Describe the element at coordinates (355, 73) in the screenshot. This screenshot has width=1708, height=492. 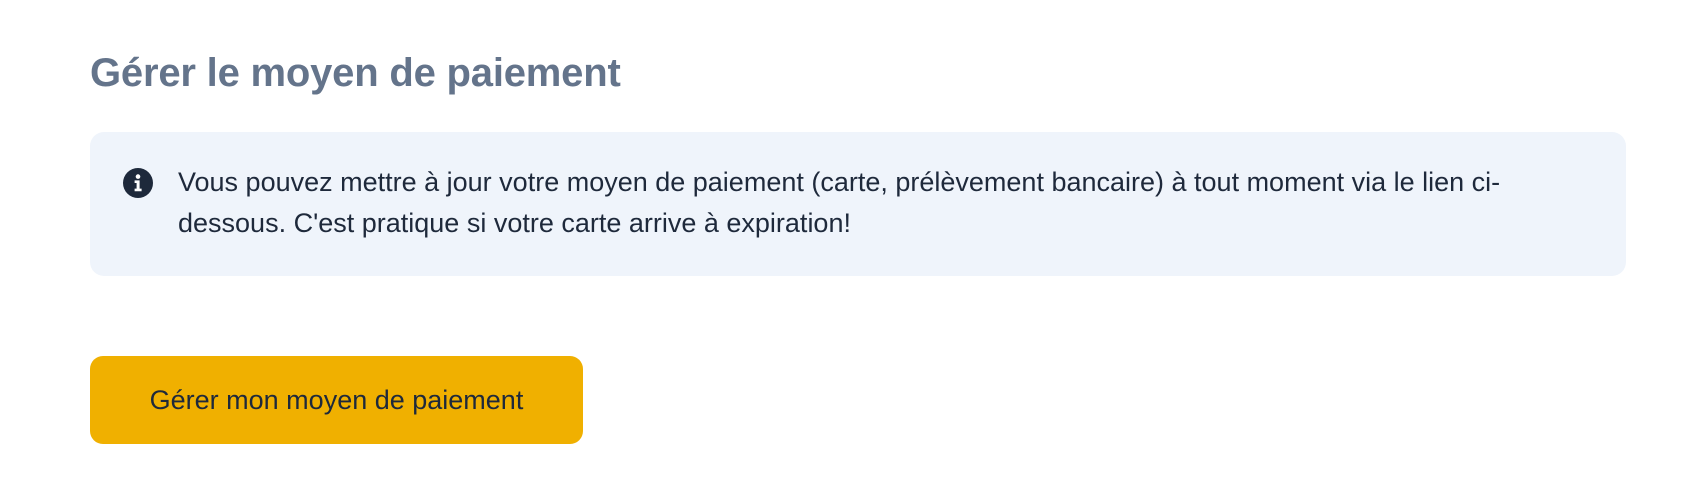
I see `page-title: Gérer le moyen de paiement` at that location.